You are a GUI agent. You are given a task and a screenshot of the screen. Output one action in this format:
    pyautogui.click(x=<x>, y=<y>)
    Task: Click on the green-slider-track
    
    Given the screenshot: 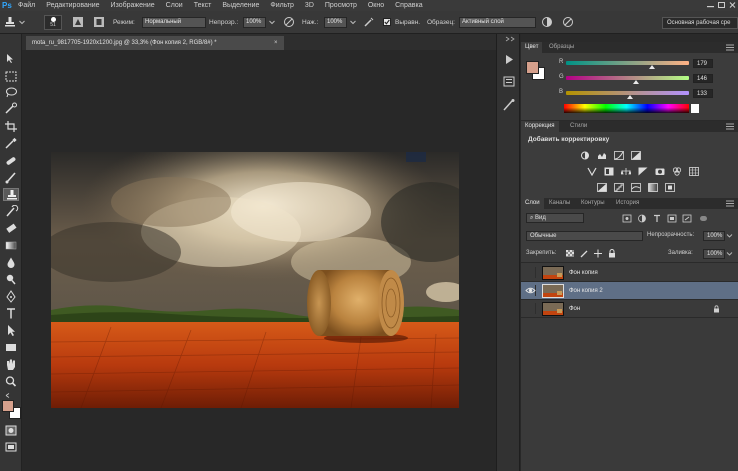 What is the action you would take?
    pyautogui.click(x=627, y=78)
    